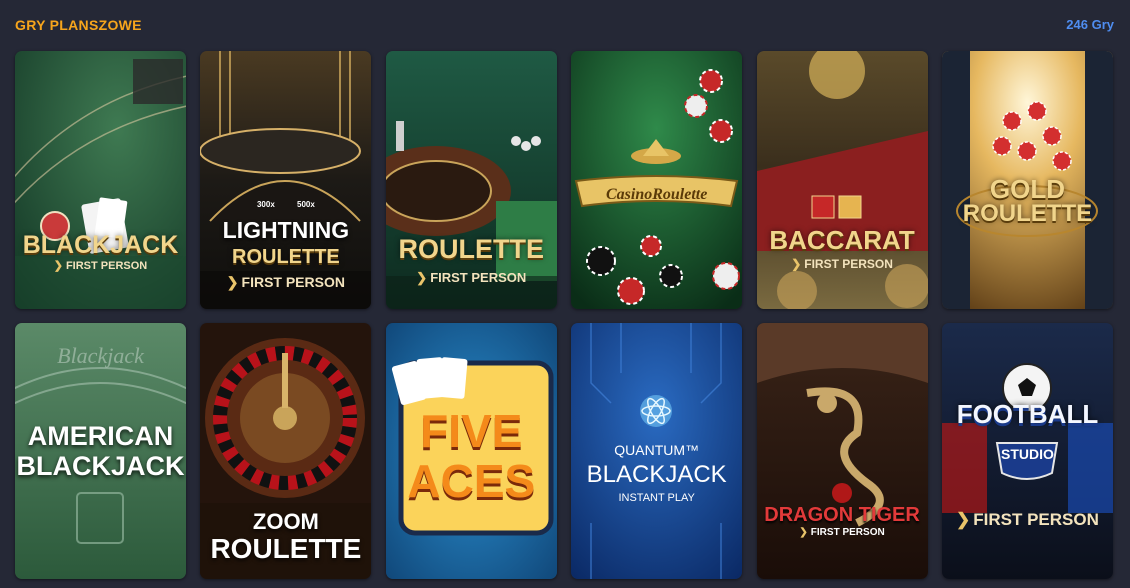 This screenshot has height=588, width=1130. Describe the element at coordinates (471, 481) in the screenshot. I see `game-title-line2: ACES` at that location.